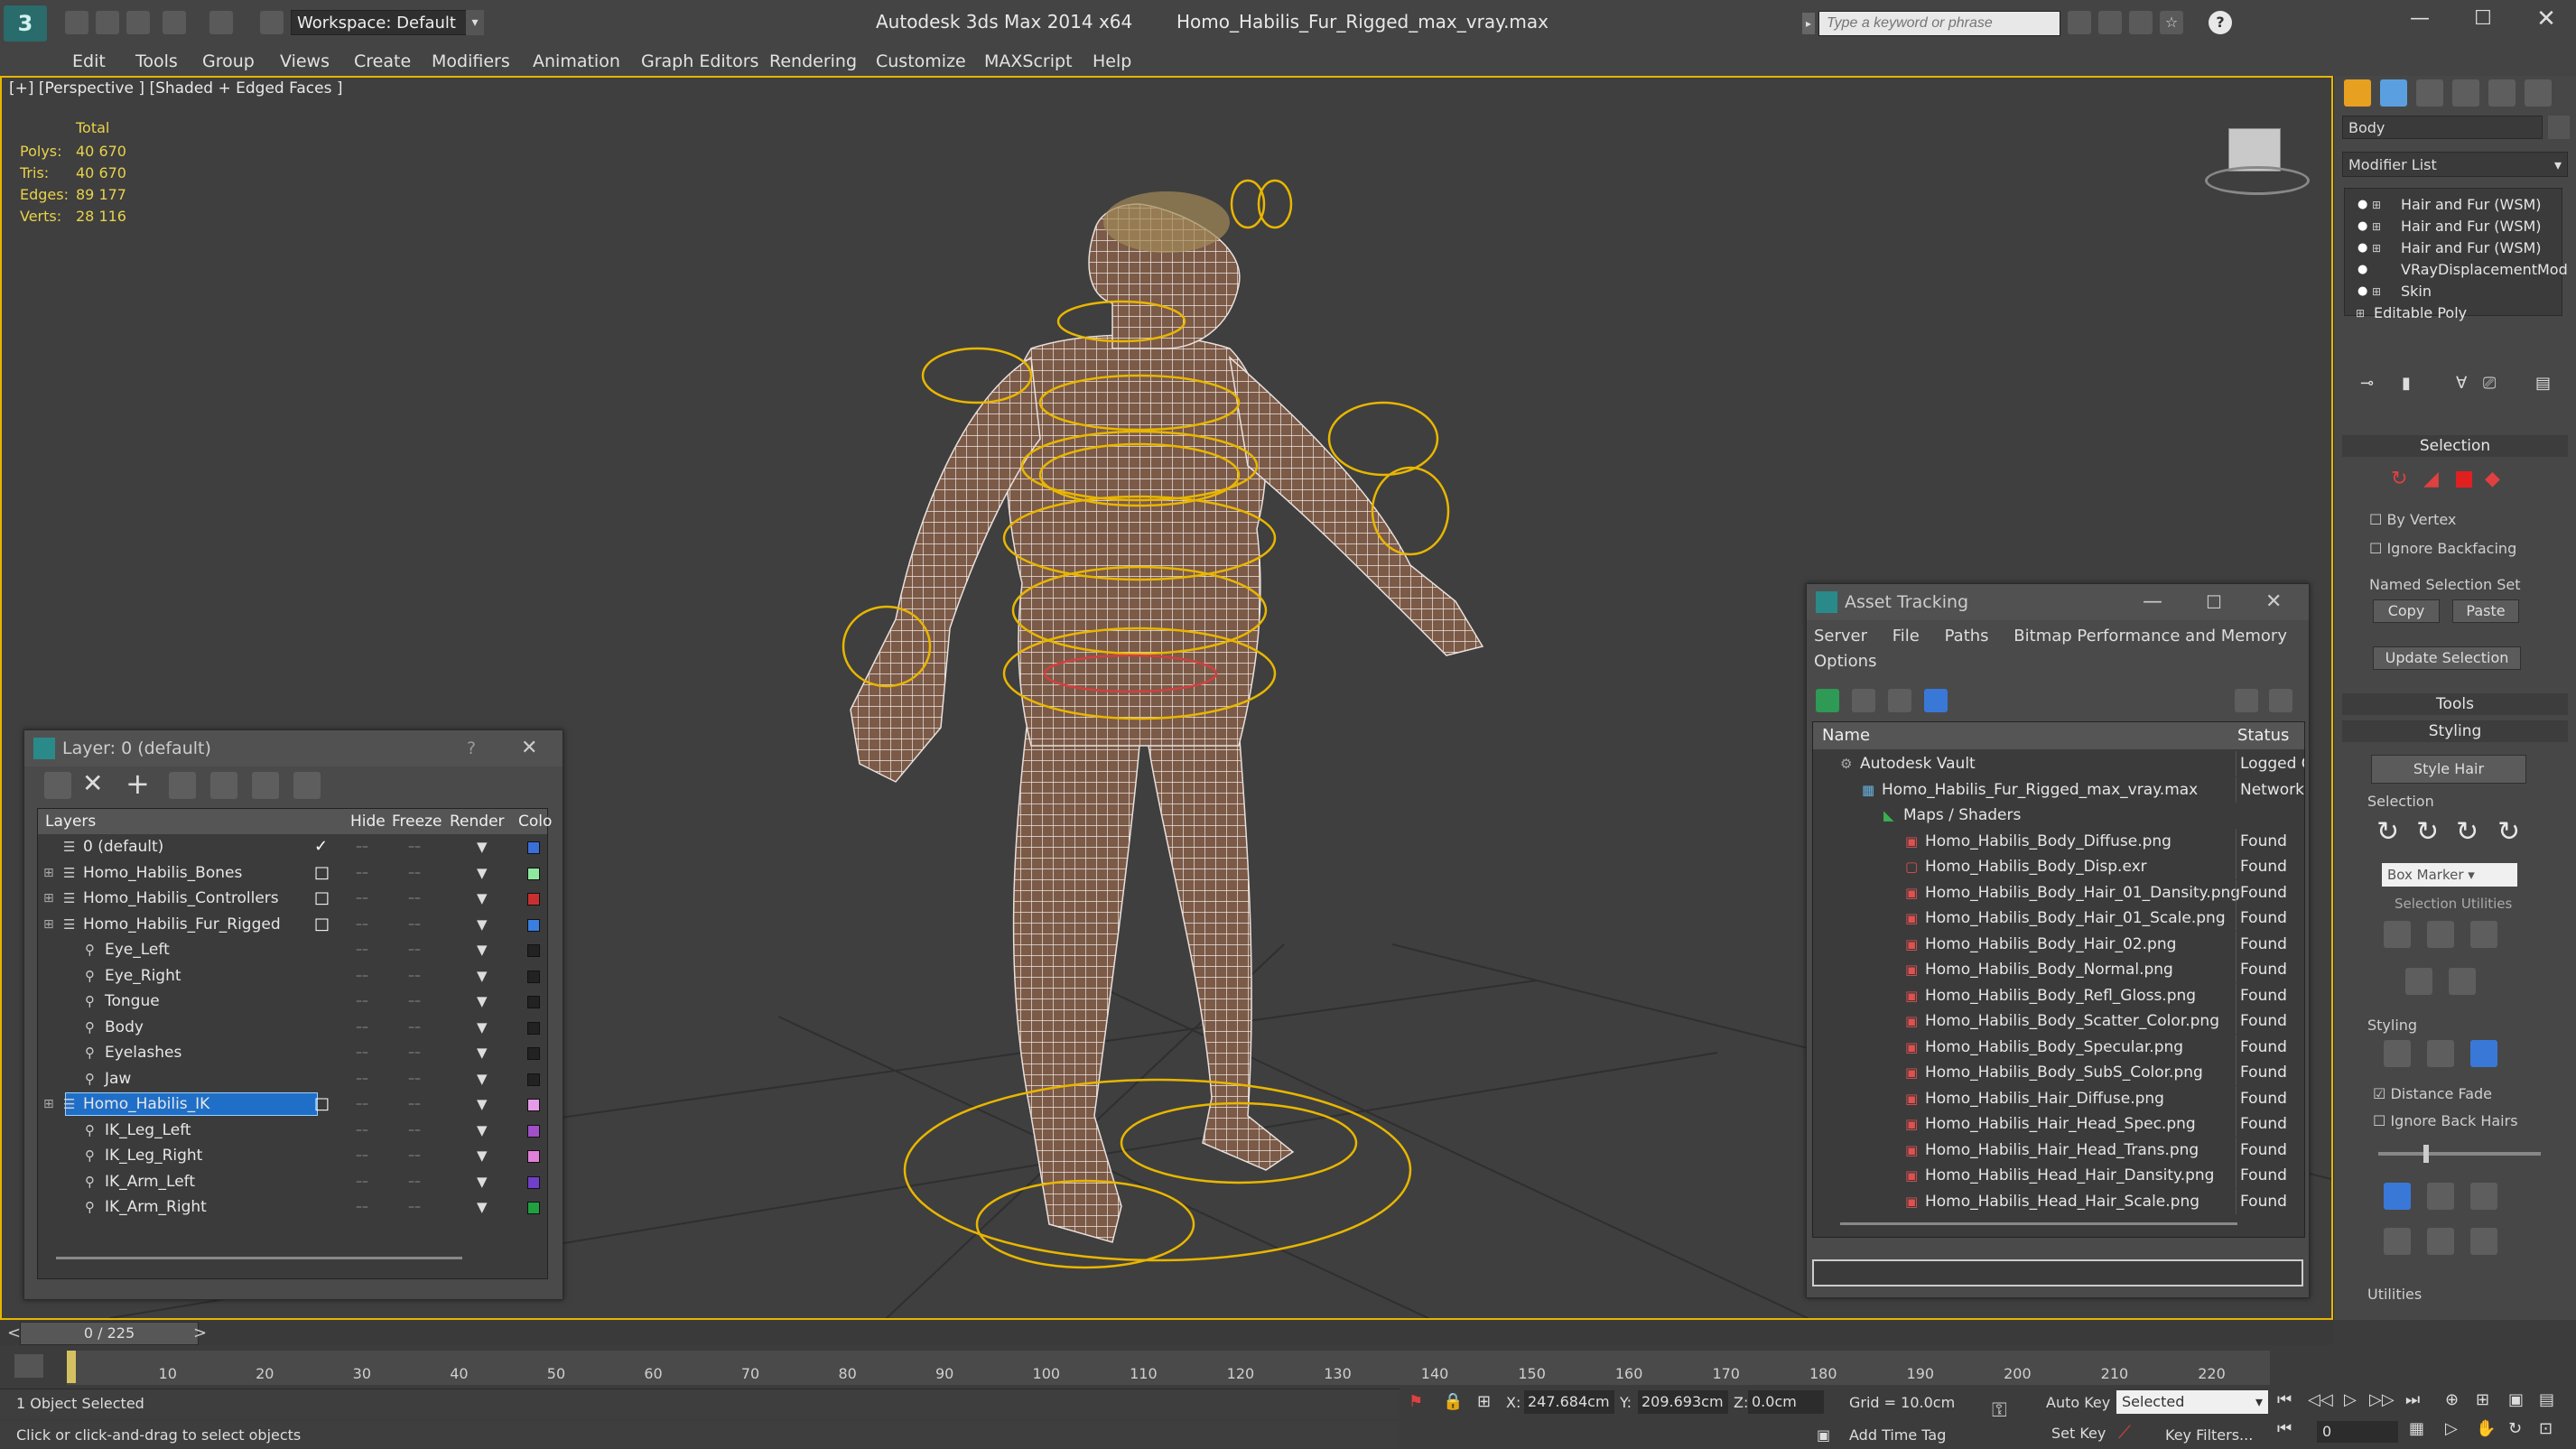  I want to click on layer-row: ⊞ ☰ Homo_Habilis_Fur_Rigged □ –– –– ▼, so click(292, 924).